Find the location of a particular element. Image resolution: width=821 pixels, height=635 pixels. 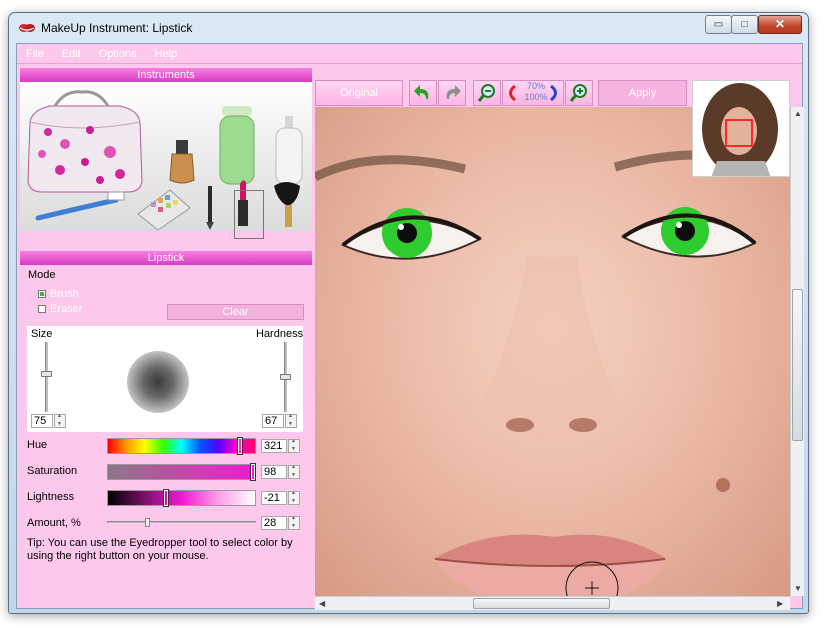

portrait-thumbnail is located at coordinates (740, 129).